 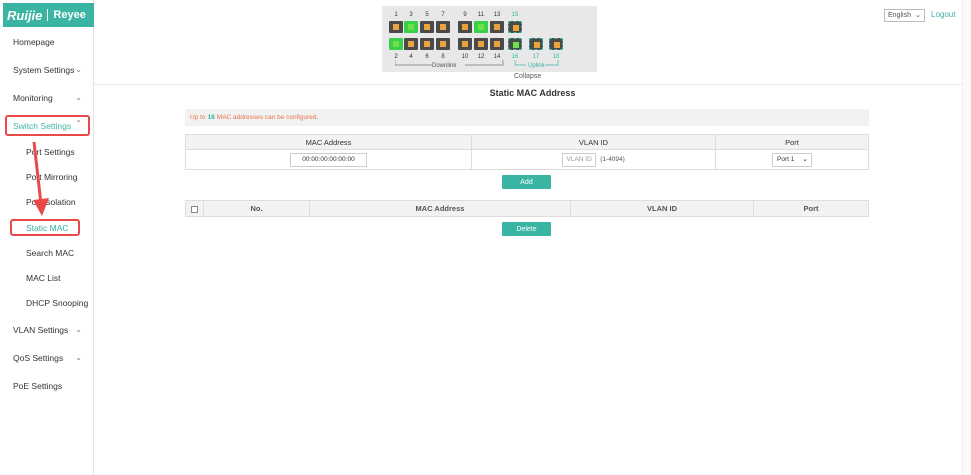 I want to click on port-number-label: 9, so click(x=465, y=15).